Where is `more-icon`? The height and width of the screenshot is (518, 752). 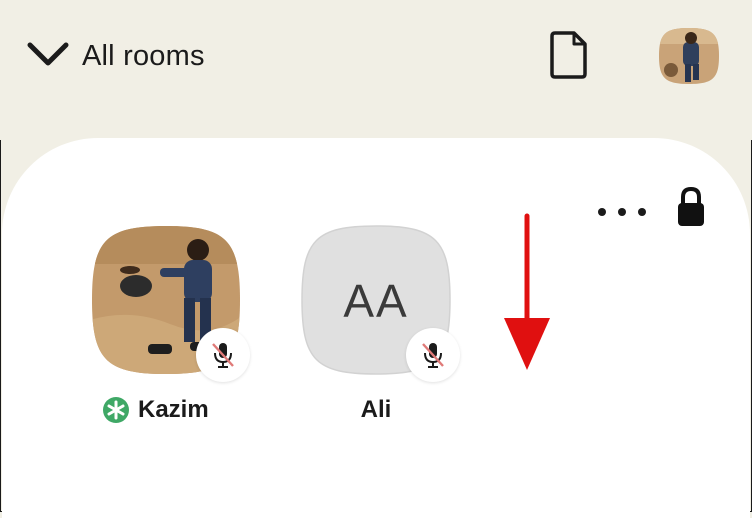
more-icon is located at coordinates (602, 212).